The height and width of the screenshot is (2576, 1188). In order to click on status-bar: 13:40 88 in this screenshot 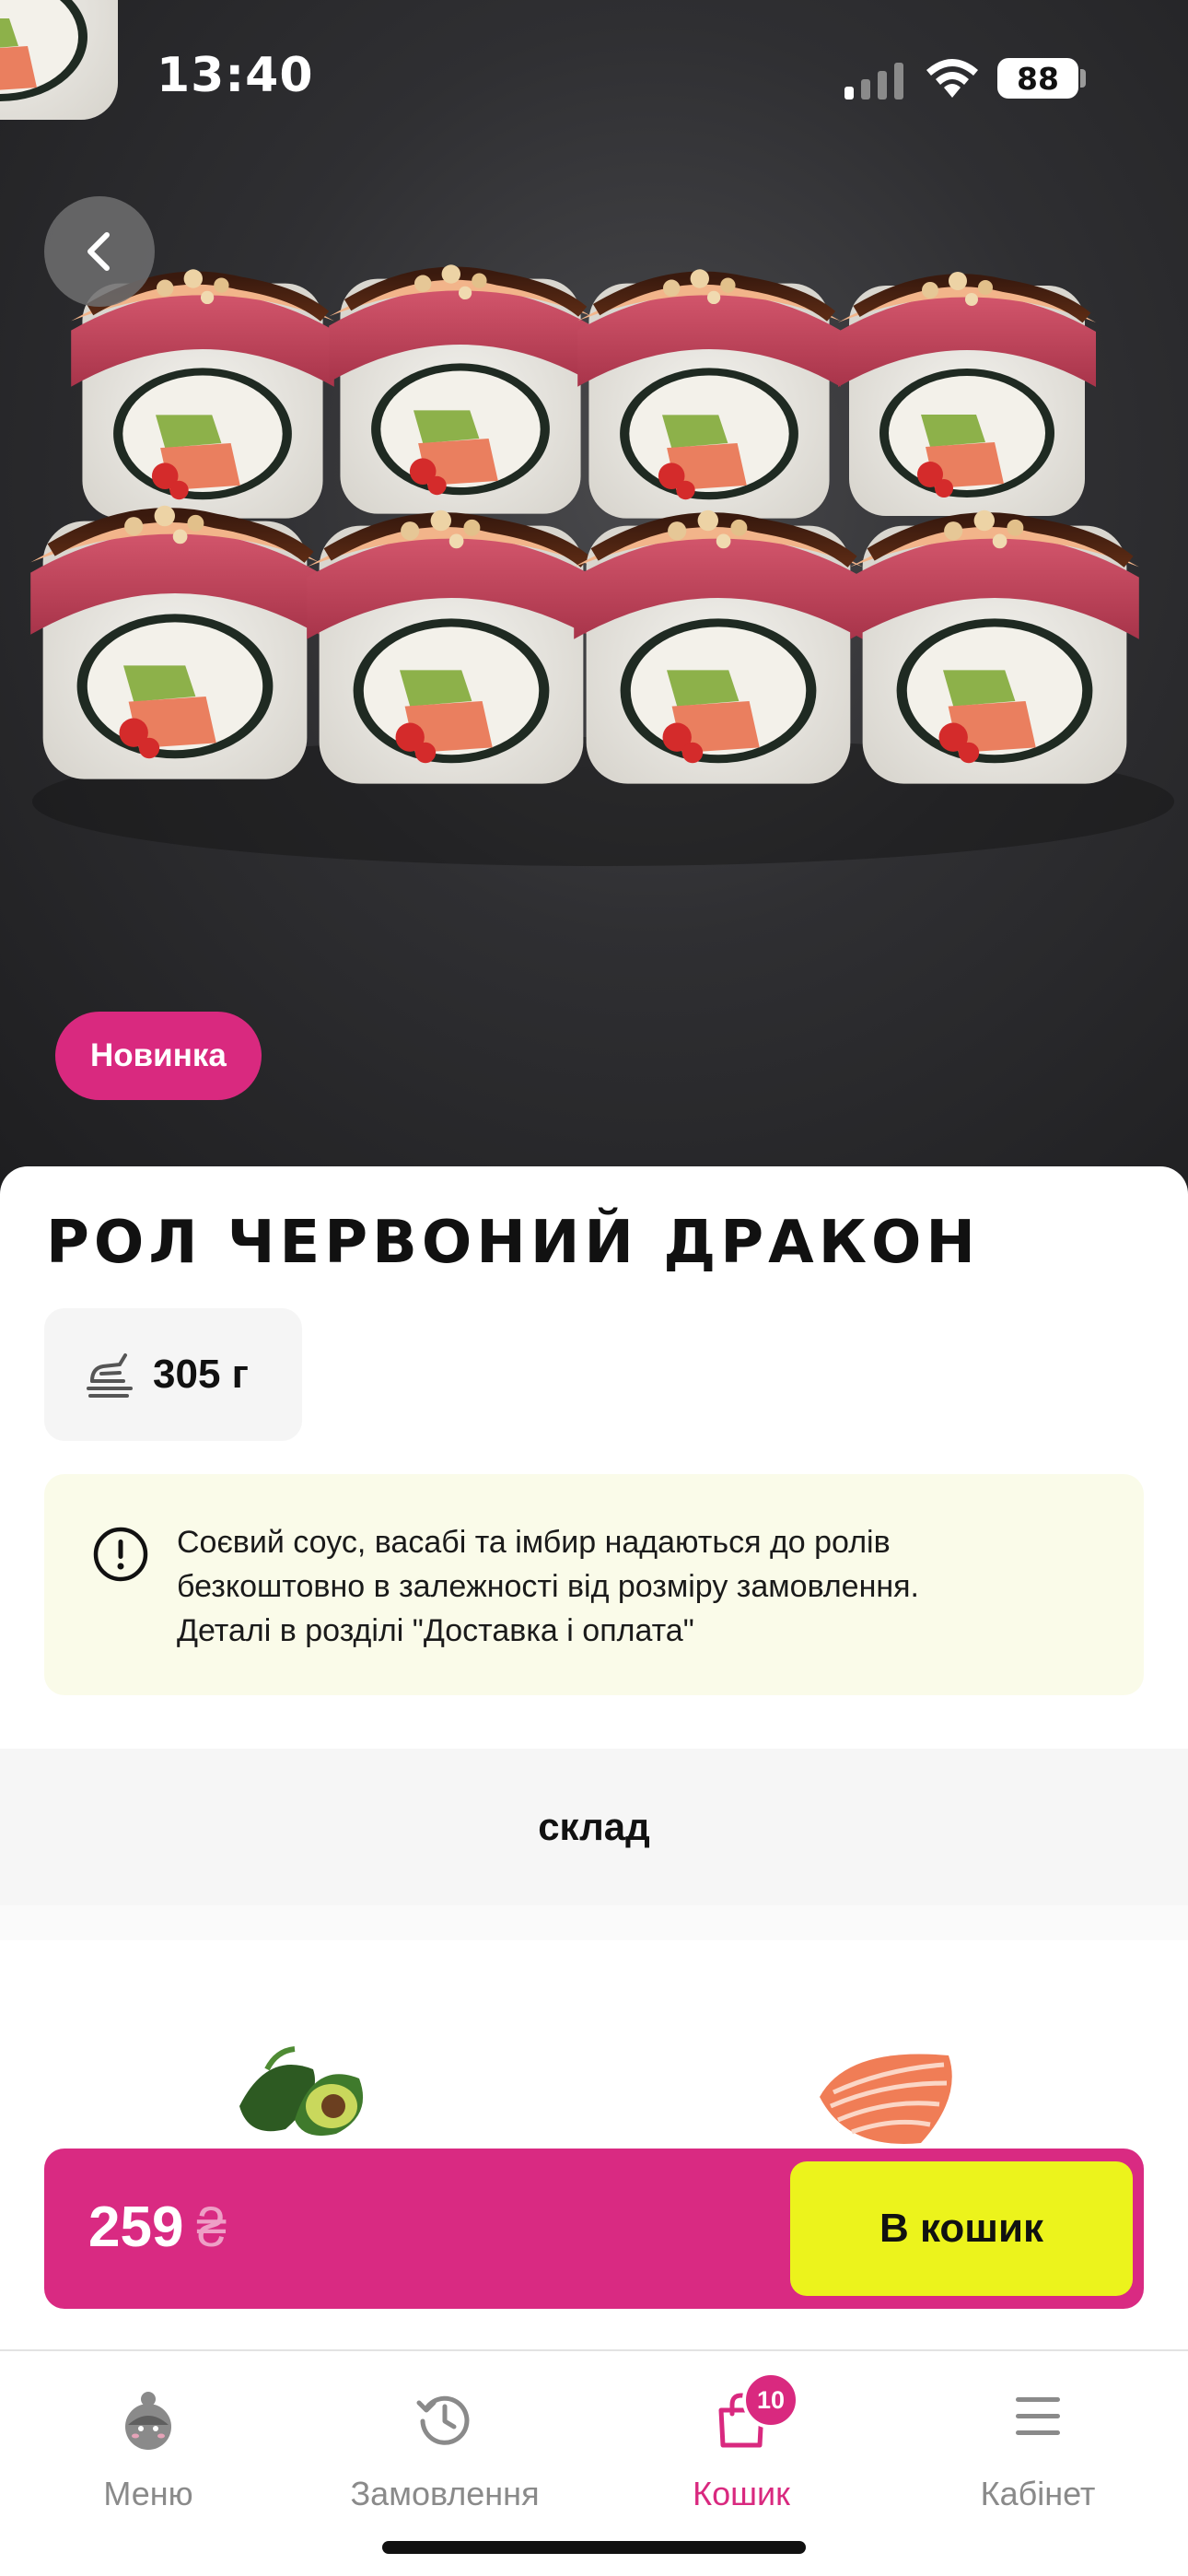, I will do `click(594, 78)`.